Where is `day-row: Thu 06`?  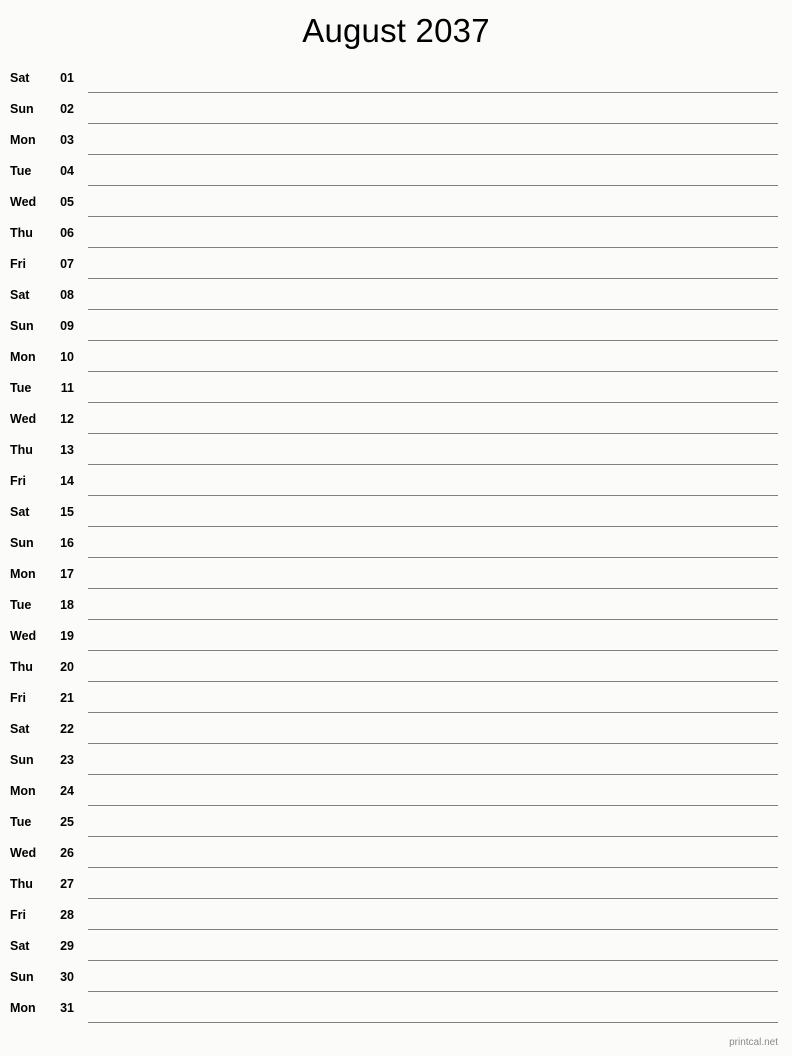 day-row: Thu 06 is located at coordinates (394, 232).